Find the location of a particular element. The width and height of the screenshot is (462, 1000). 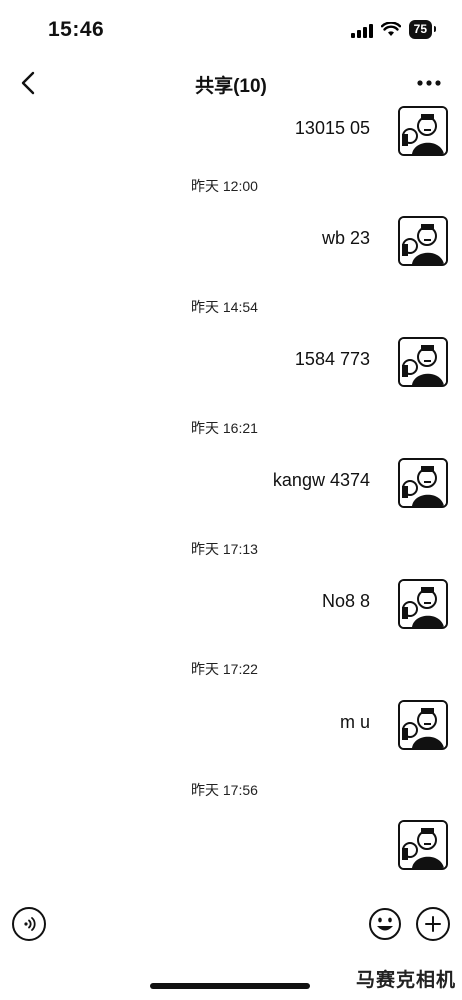

signal-icon is located at coordinates (361, 30).